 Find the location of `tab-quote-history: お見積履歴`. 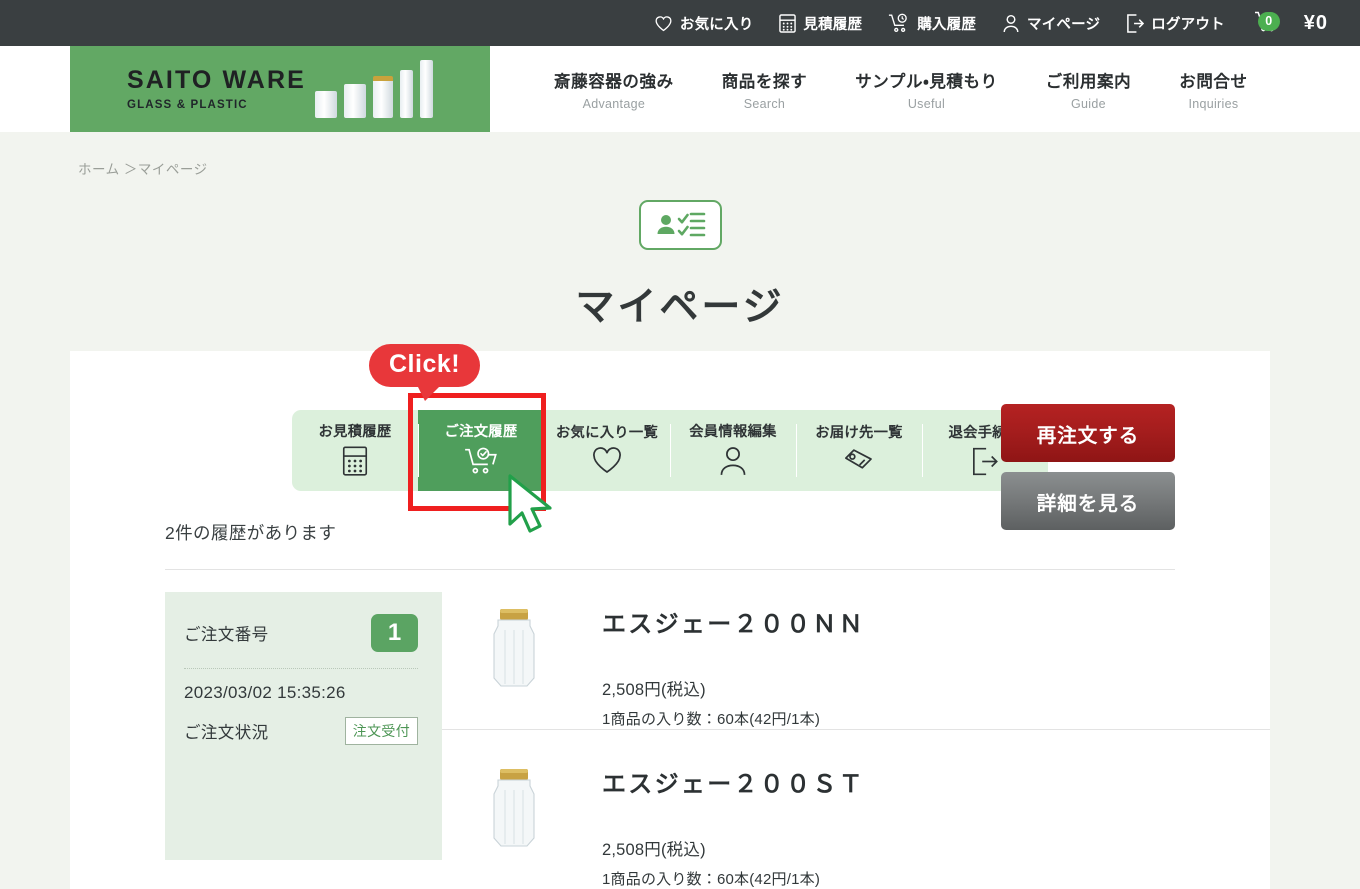

tab-quote-history: お見積履歴 is located at coordinates (355, 450).